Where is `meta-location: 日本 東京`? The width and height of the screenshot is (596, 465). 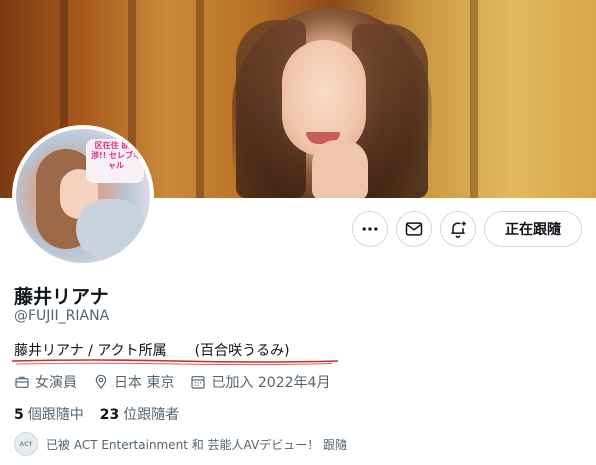
meta-location: 日本 東京 is located at coordinates (133, 382).